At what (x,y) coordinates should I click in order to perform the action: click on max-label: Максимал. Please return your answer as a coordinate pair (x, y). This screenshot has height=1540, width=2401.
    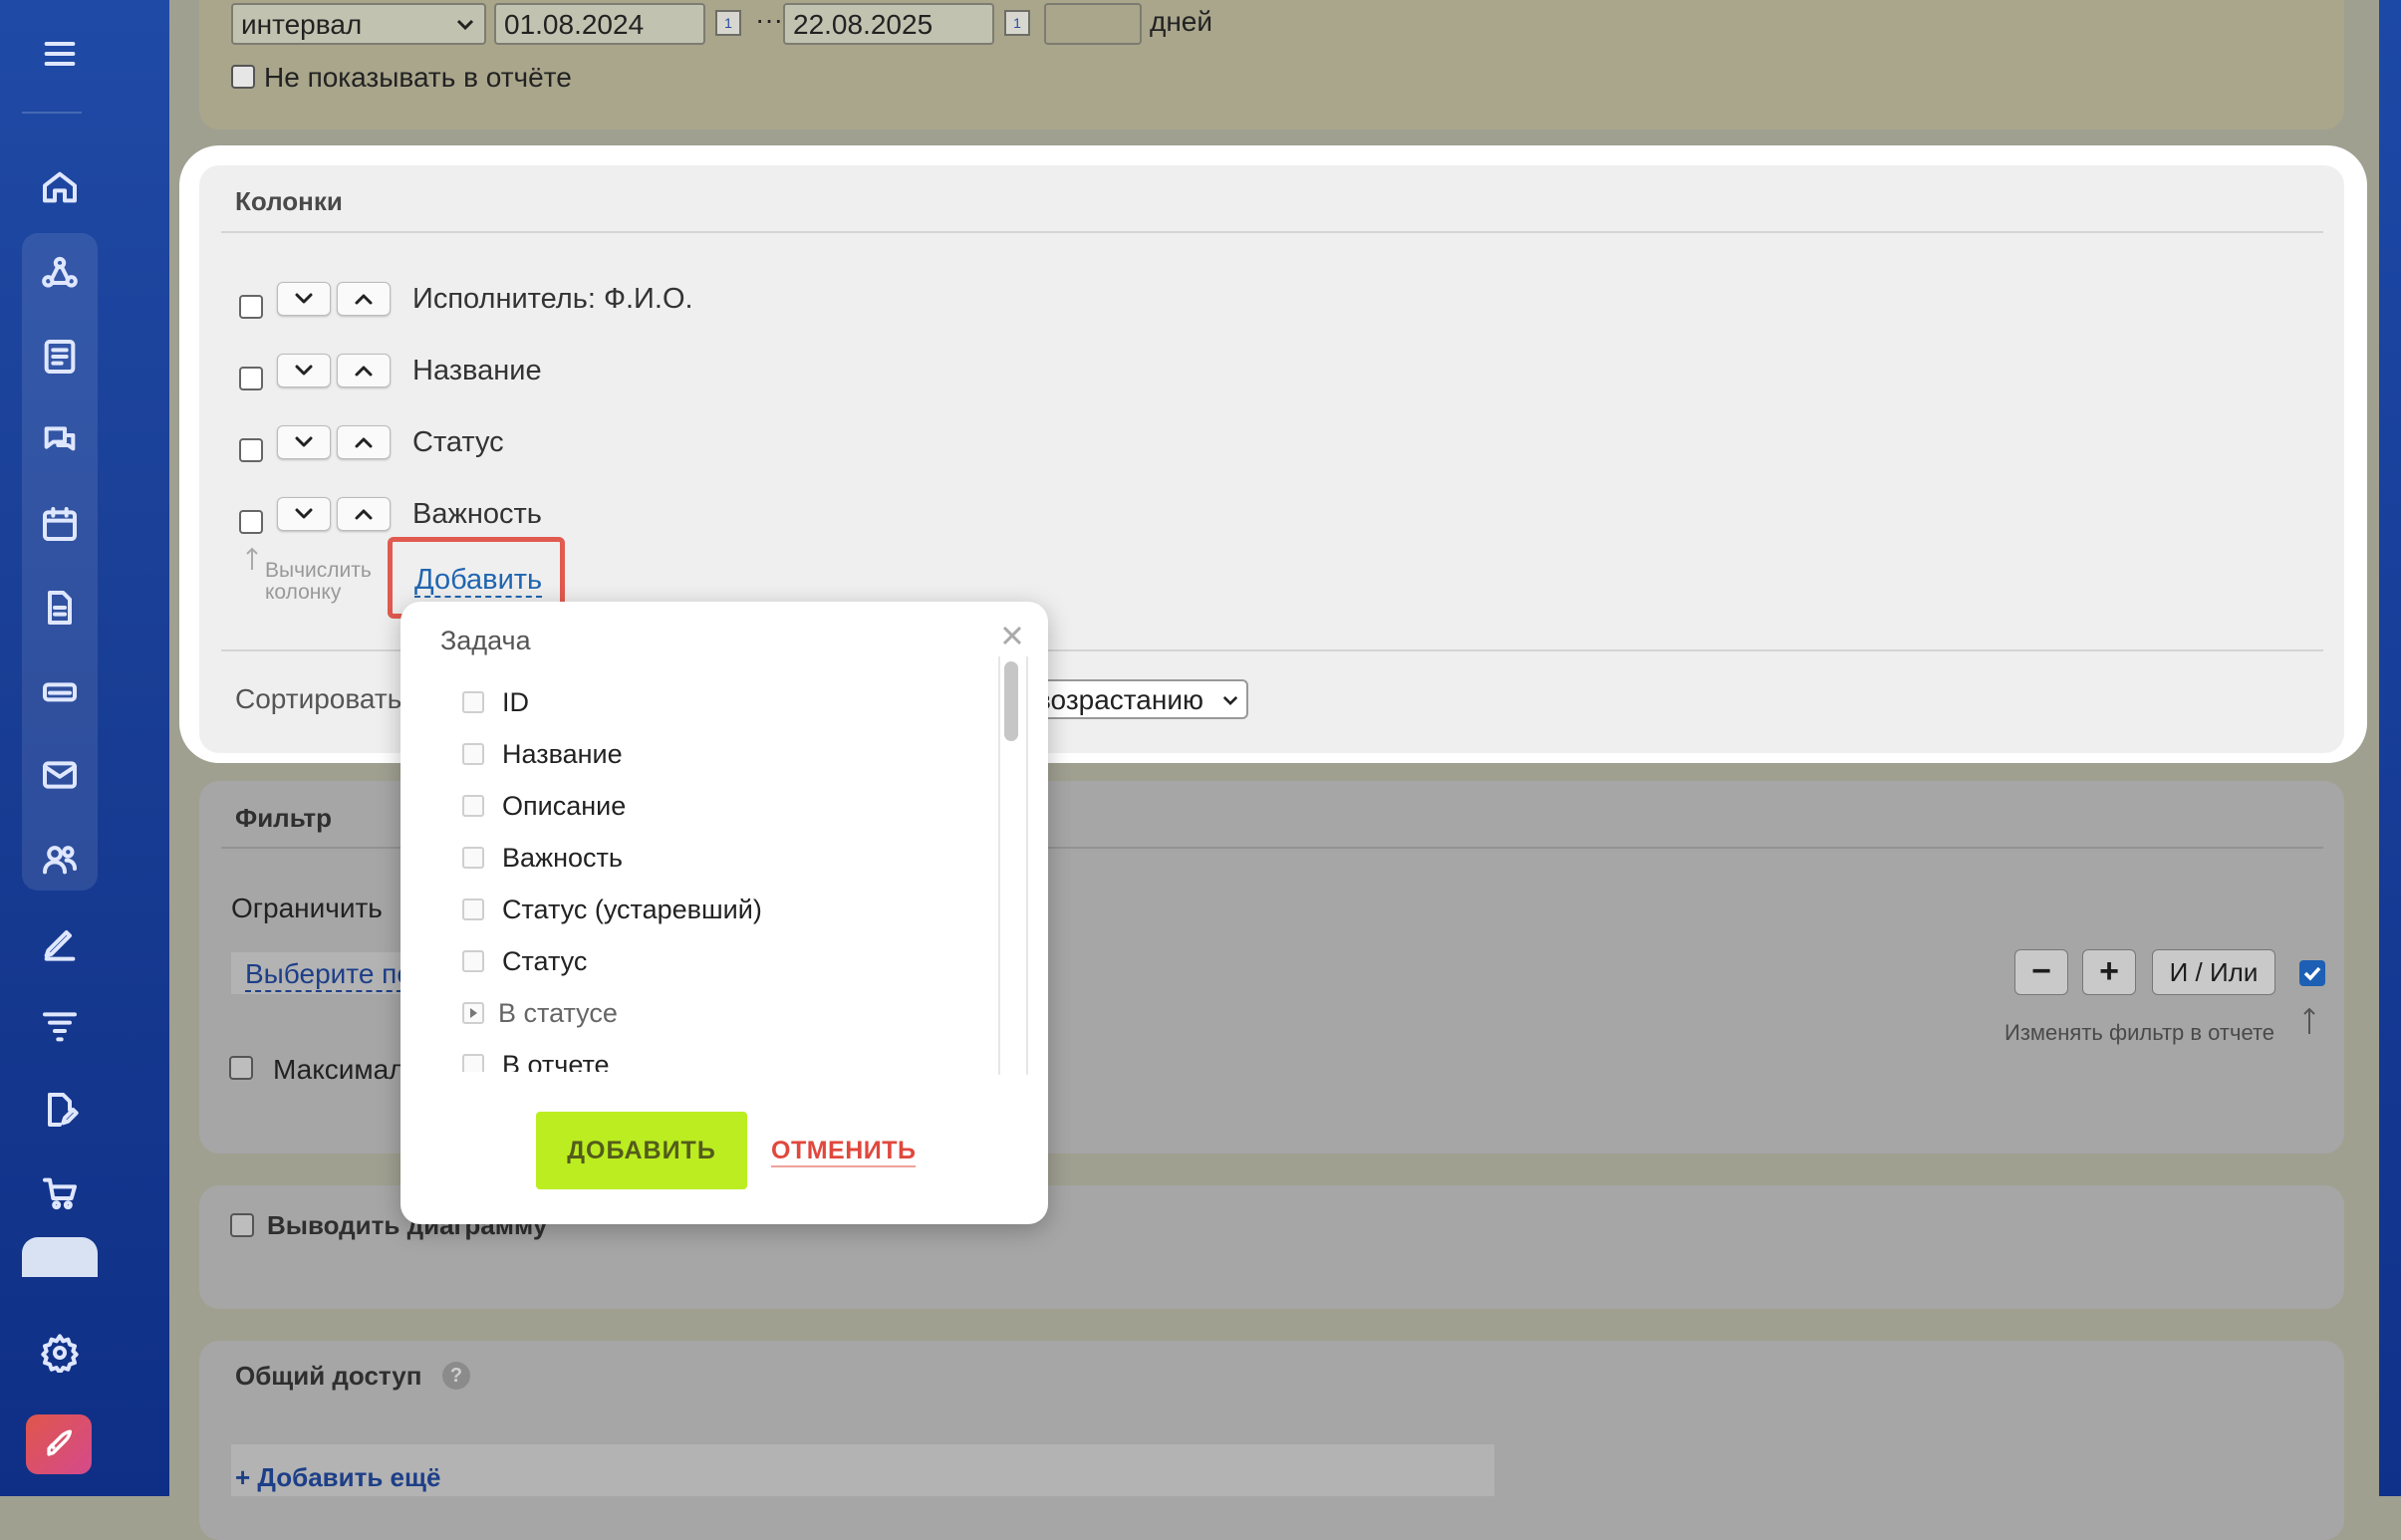
    Looking at the image, I should click on (339, 1069).